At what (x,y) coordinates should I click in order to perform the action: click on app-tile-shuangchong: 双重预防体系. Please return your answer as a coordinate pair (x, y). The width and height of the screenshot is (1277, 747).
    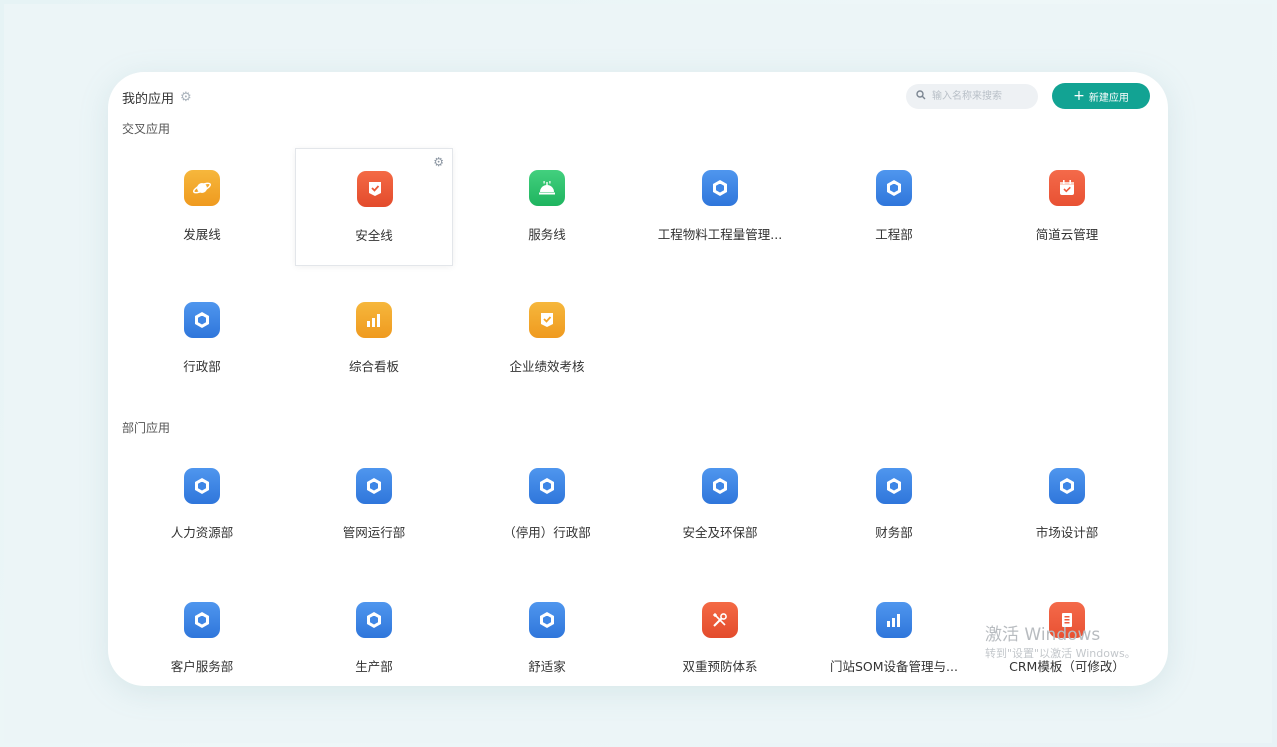
    Looking at the image, I should click on (720, 639).